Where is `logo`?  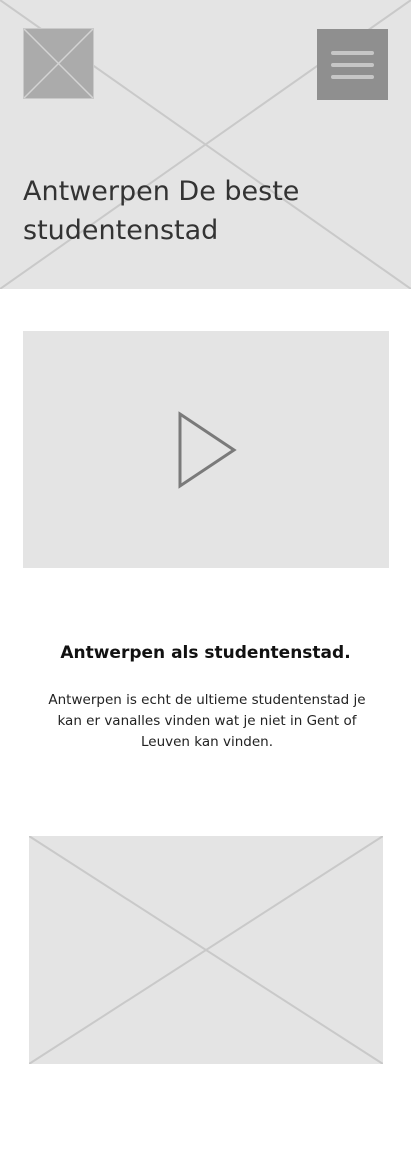
logo is located at coordinates (58, 63).